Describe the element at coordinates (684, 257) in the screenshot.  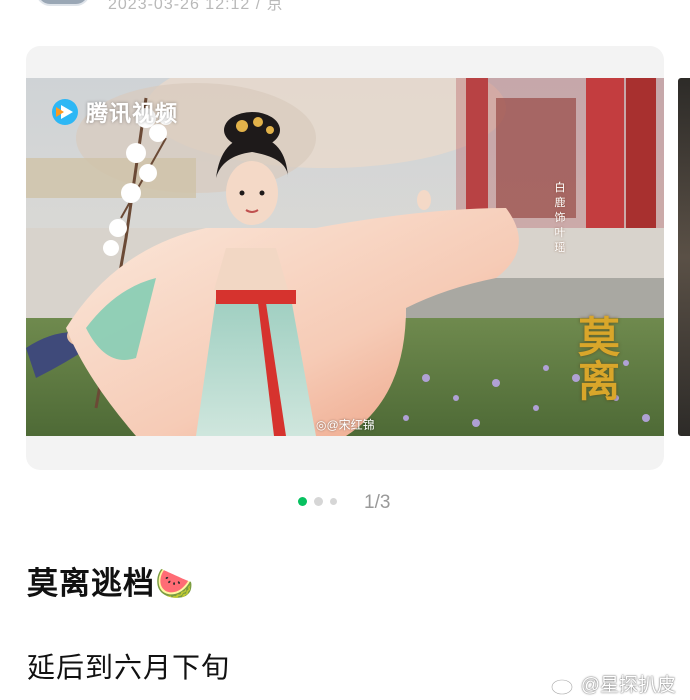
I see `next-image-peek` at that location.